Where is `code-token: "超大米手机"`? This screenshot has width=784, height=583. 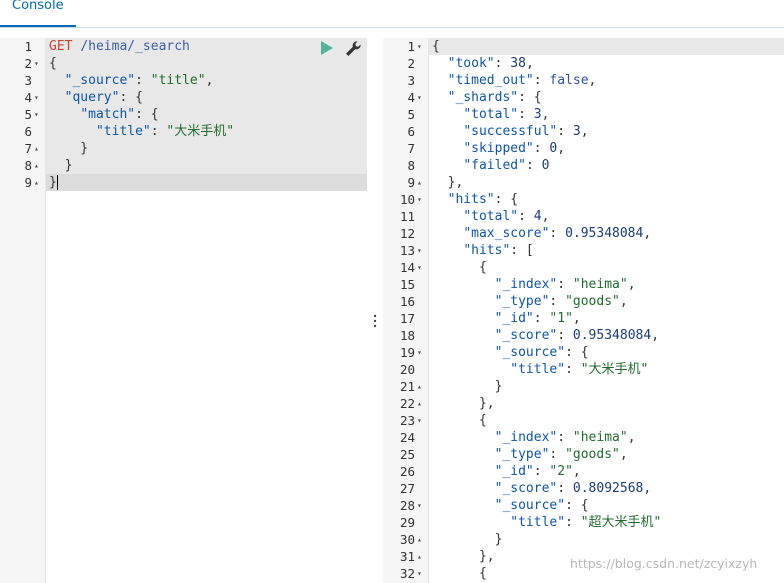
code-token: "超大米手机" is located at coordinates (621, 522).